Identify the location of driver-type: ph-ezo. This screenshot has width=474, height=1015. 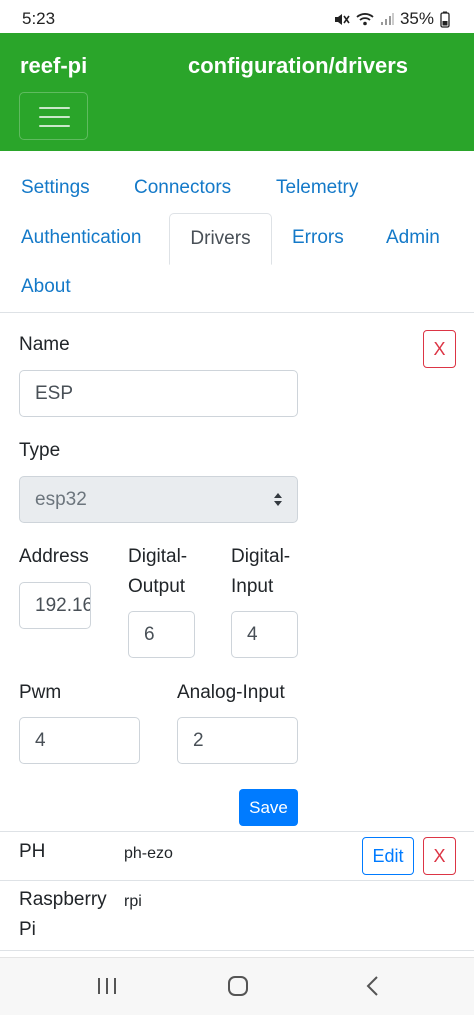
(148, 853).